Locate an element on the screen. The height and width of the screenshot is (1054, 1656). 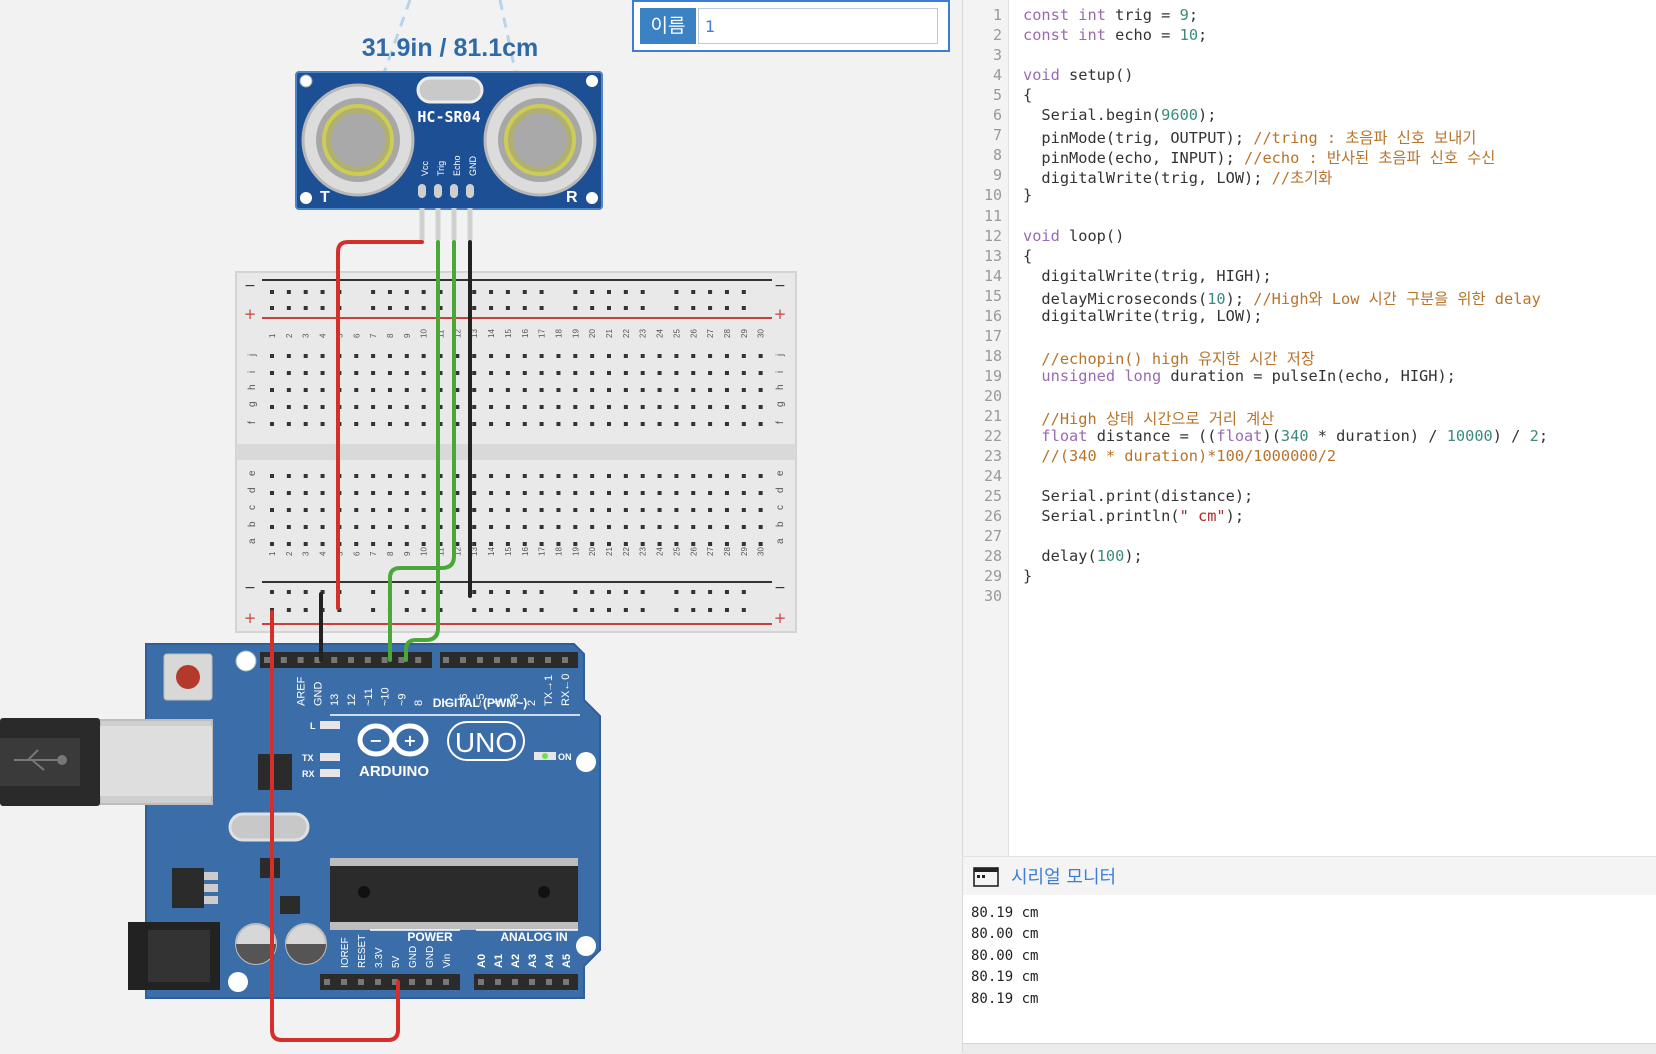
analog-header is located at coordinates (526, 982).